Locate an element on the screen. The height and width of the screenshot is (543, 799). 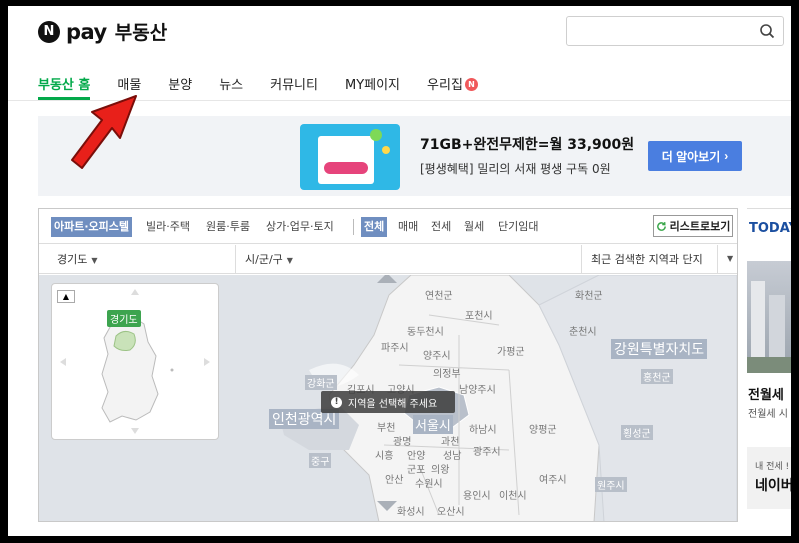
map-label: 양주시 is located at coordinates (437, 354).